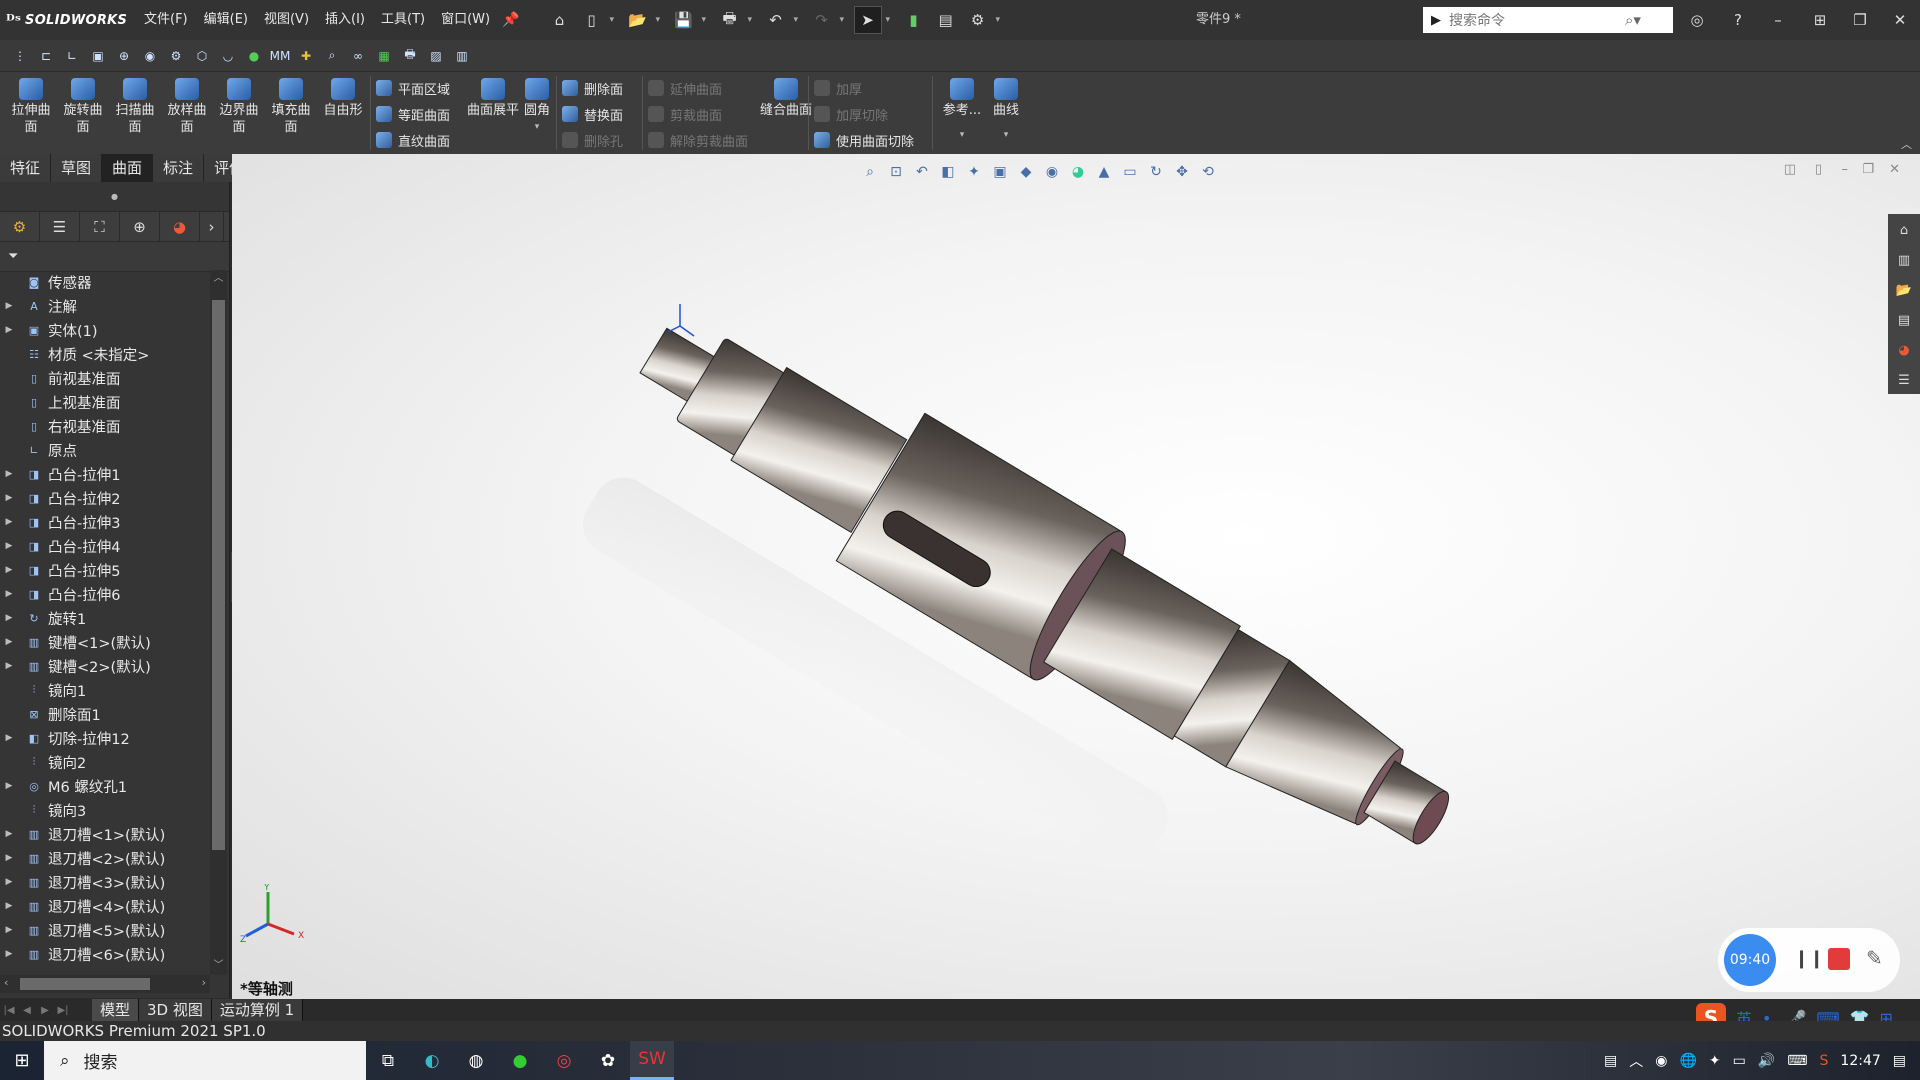 This screenshot has width=1920, height=1080. Describe the element at coordinates (105, 738) in the screenshot. I see `tree-node: ▶ ◧ 切除-拉伸12` at that location.